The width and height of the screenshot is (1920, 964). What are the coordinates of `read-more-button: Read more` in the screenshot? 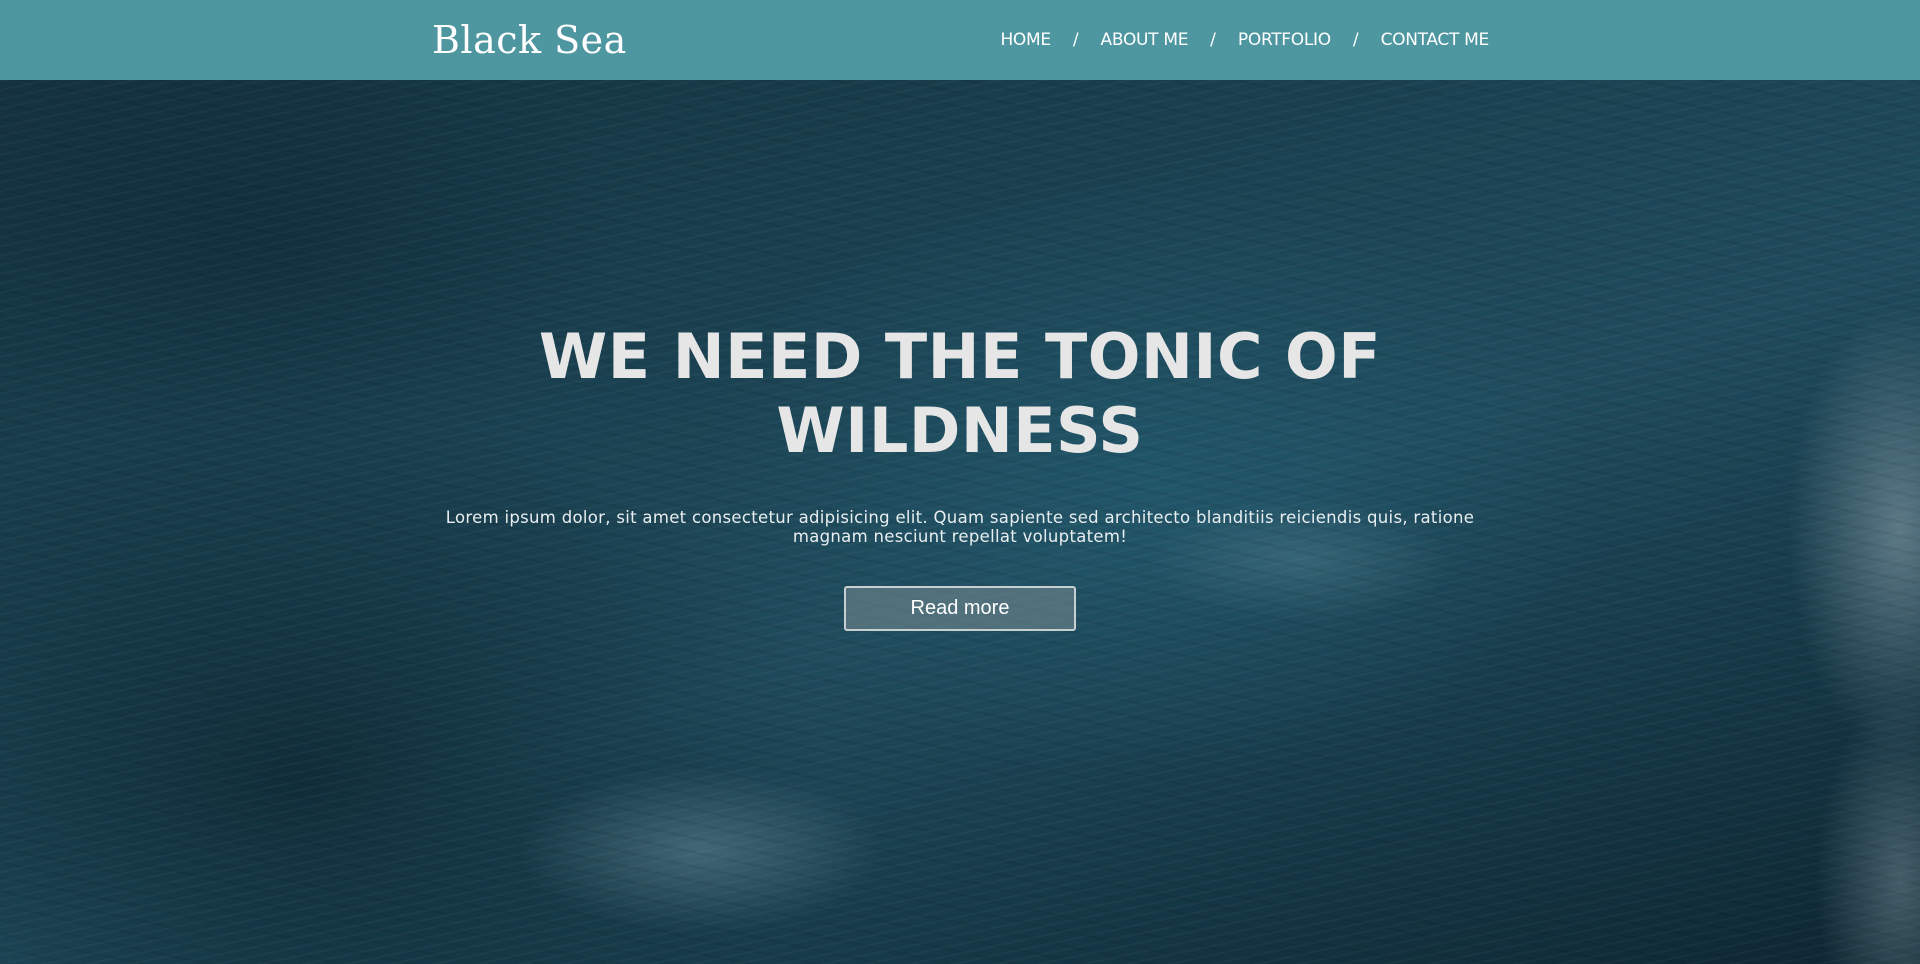 It's located at (960, 608).